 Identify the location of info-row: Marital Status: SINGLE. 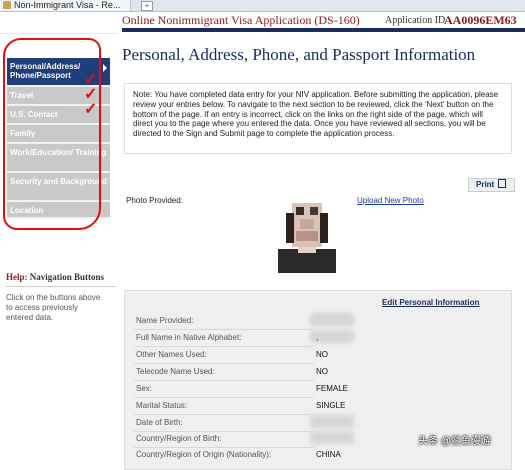
(319, 408).